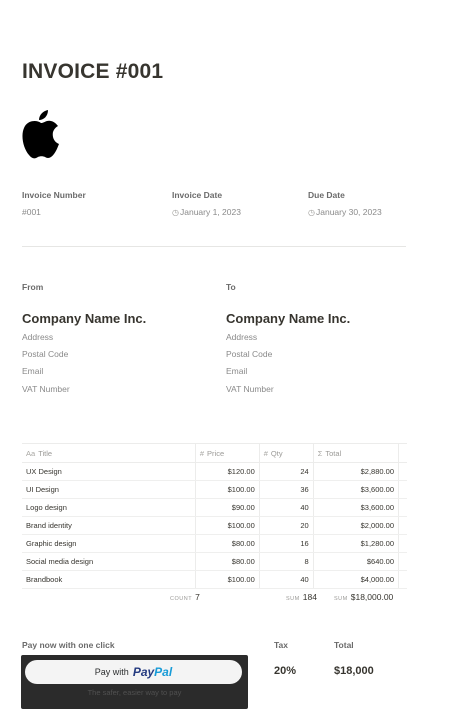 Image resolution: width=474 pixels, height=711 pixels. I want to click on text-type-icon: Aa, so click(31, 453).